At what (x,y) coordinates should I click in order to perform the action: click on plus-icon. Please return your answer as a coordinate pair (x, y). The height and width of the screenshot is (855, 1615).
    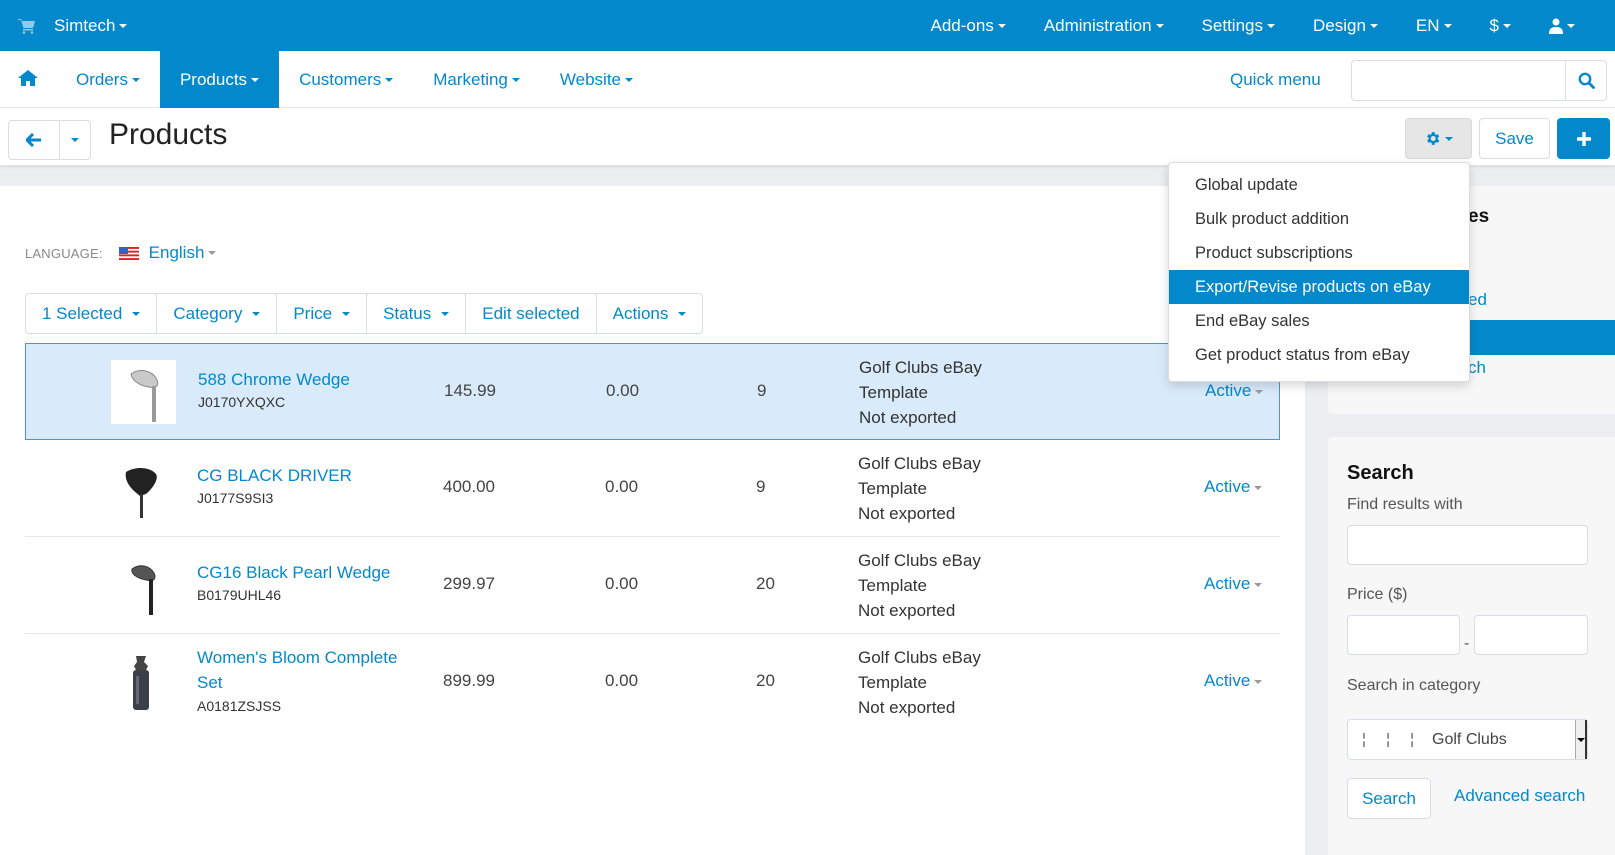
    Looking at the image, I should click on (1583, 138).